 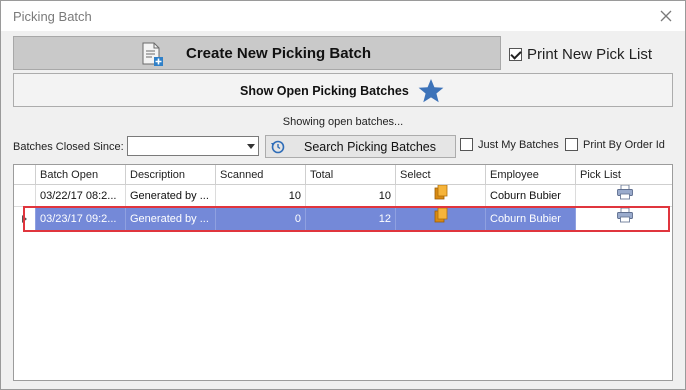 I want to click on just-my-batches-toggle: Just My Batches, so click(x=509, y=144).